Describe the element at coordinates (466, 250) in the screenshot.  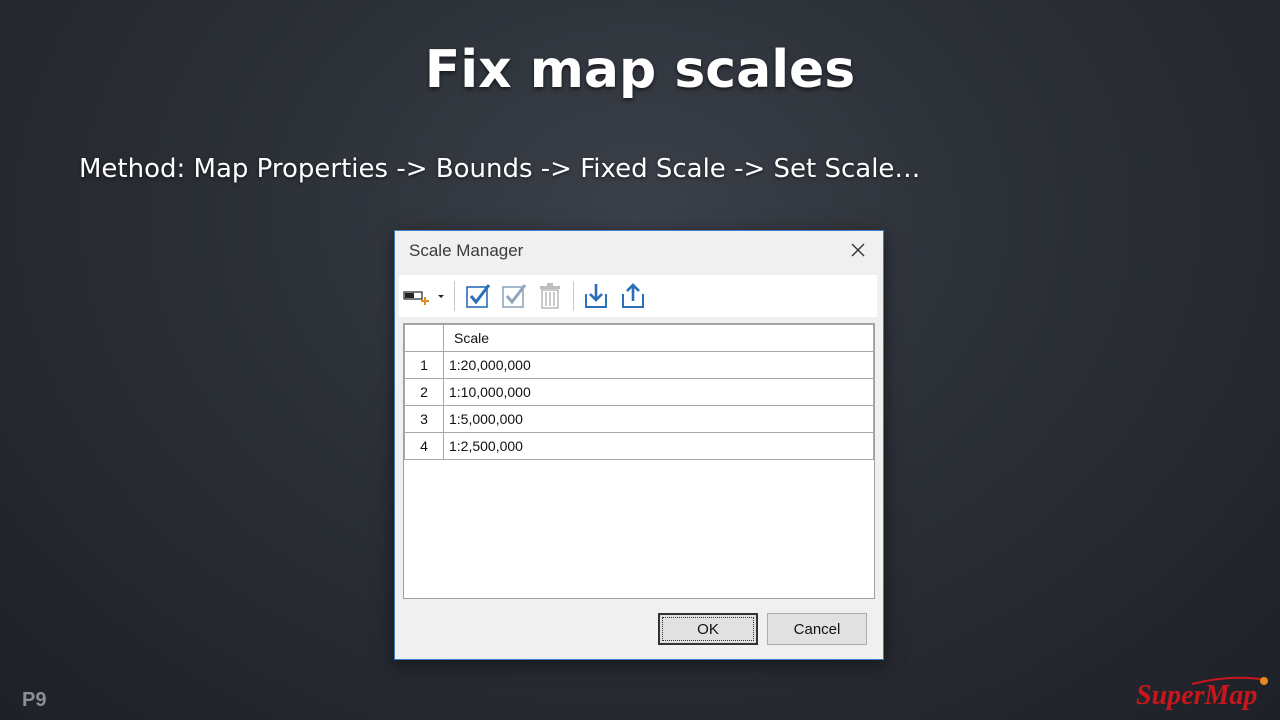
I see `dialog-title: Scale Manager` at that location.